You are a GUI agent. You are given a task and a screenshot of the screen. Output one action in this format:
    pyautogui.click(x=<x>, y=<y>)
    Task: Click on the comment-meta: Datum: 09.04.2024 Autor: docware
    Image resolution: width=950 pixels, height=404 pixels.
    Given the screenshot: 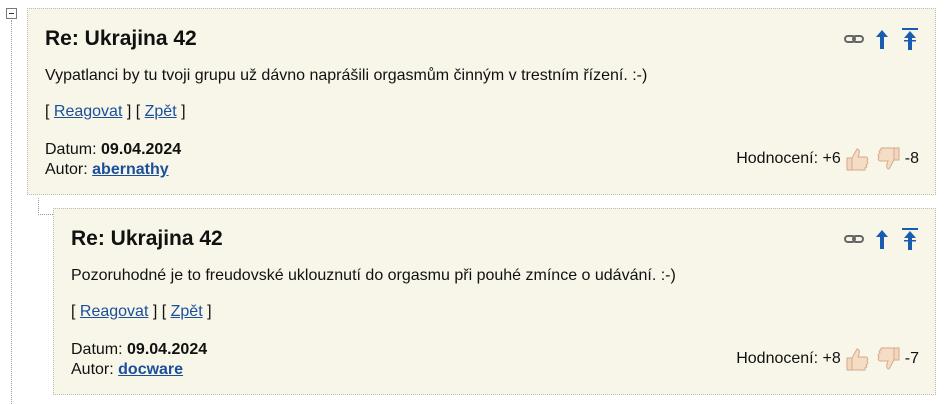 What is the action you would take?
    pyautogui.click(x=139, y=360)
    